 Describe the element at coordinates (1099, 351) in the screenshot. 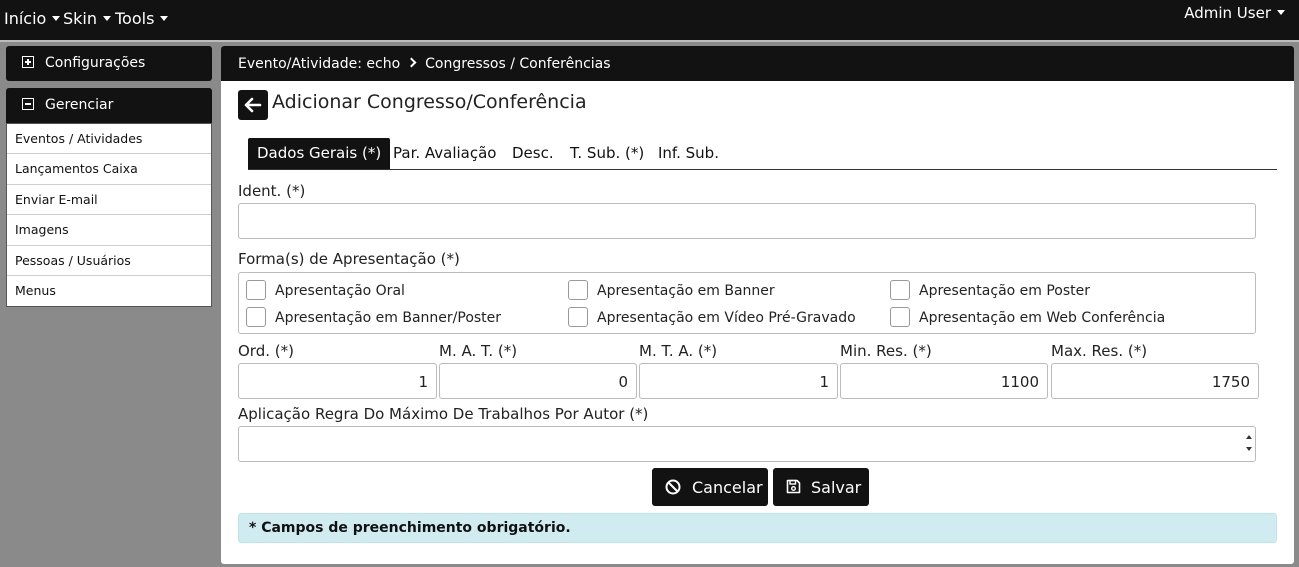

I see `max-res-label: Max. Res. (*)` at that location.